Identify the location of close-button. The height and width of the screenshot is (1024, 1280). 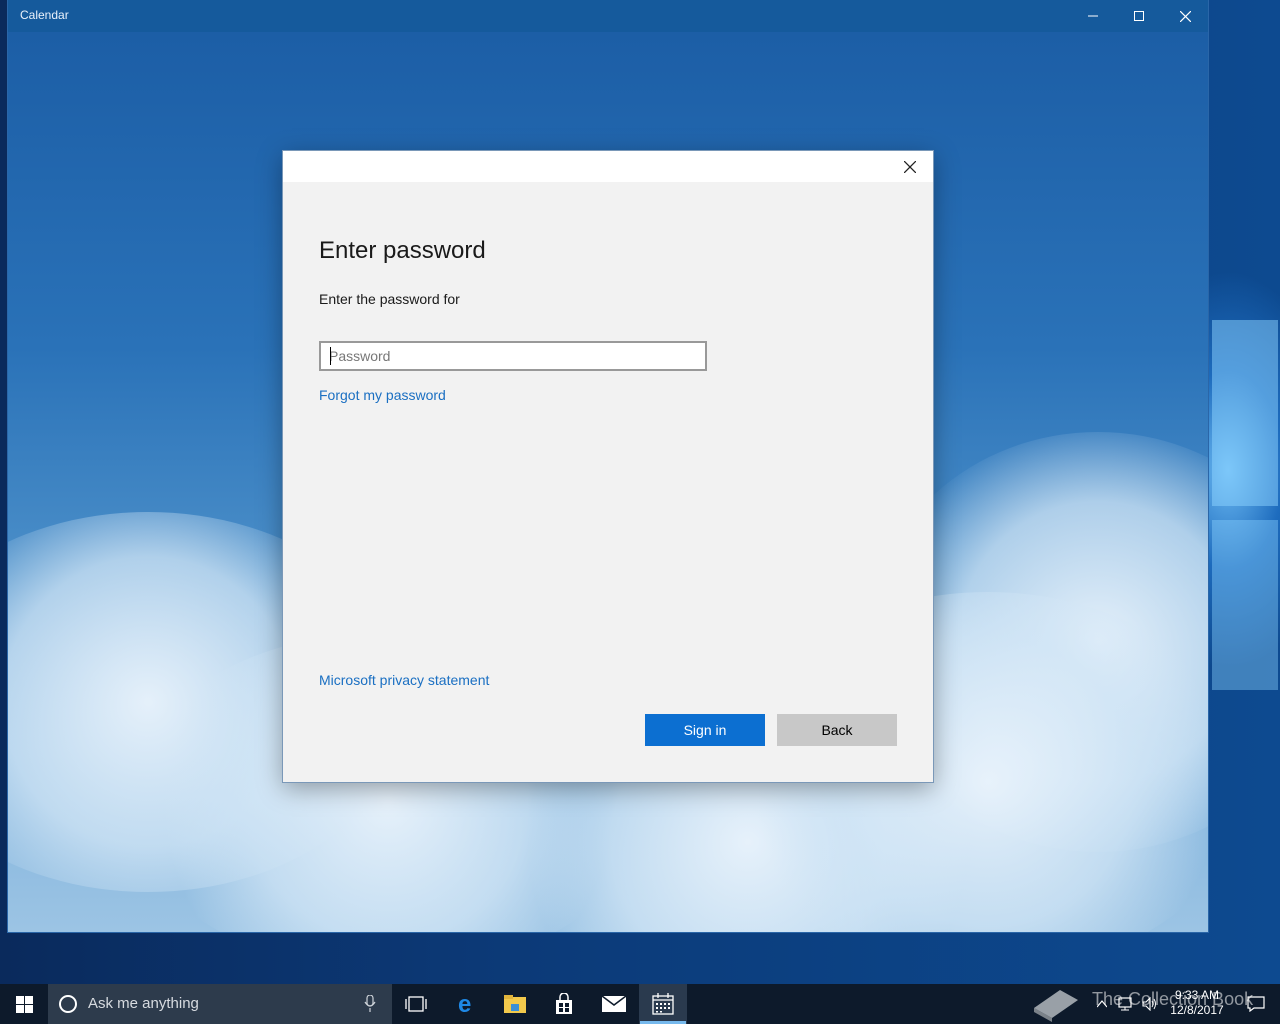
(1185, 16).